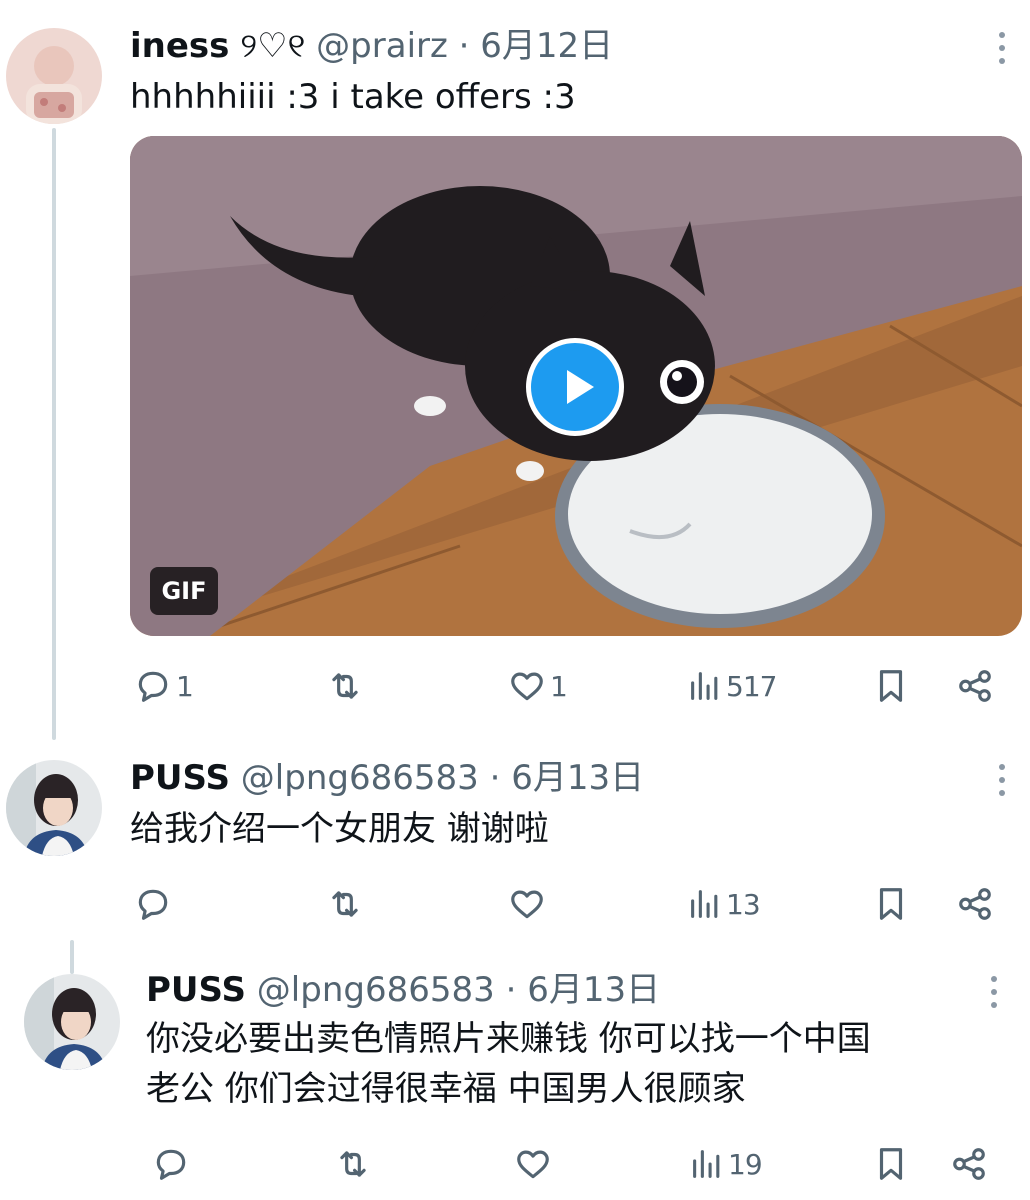 The height and width of the screenshot is (1200, 1030). I want to click on name-emoji: ୨♡୧, so click(273, 46).